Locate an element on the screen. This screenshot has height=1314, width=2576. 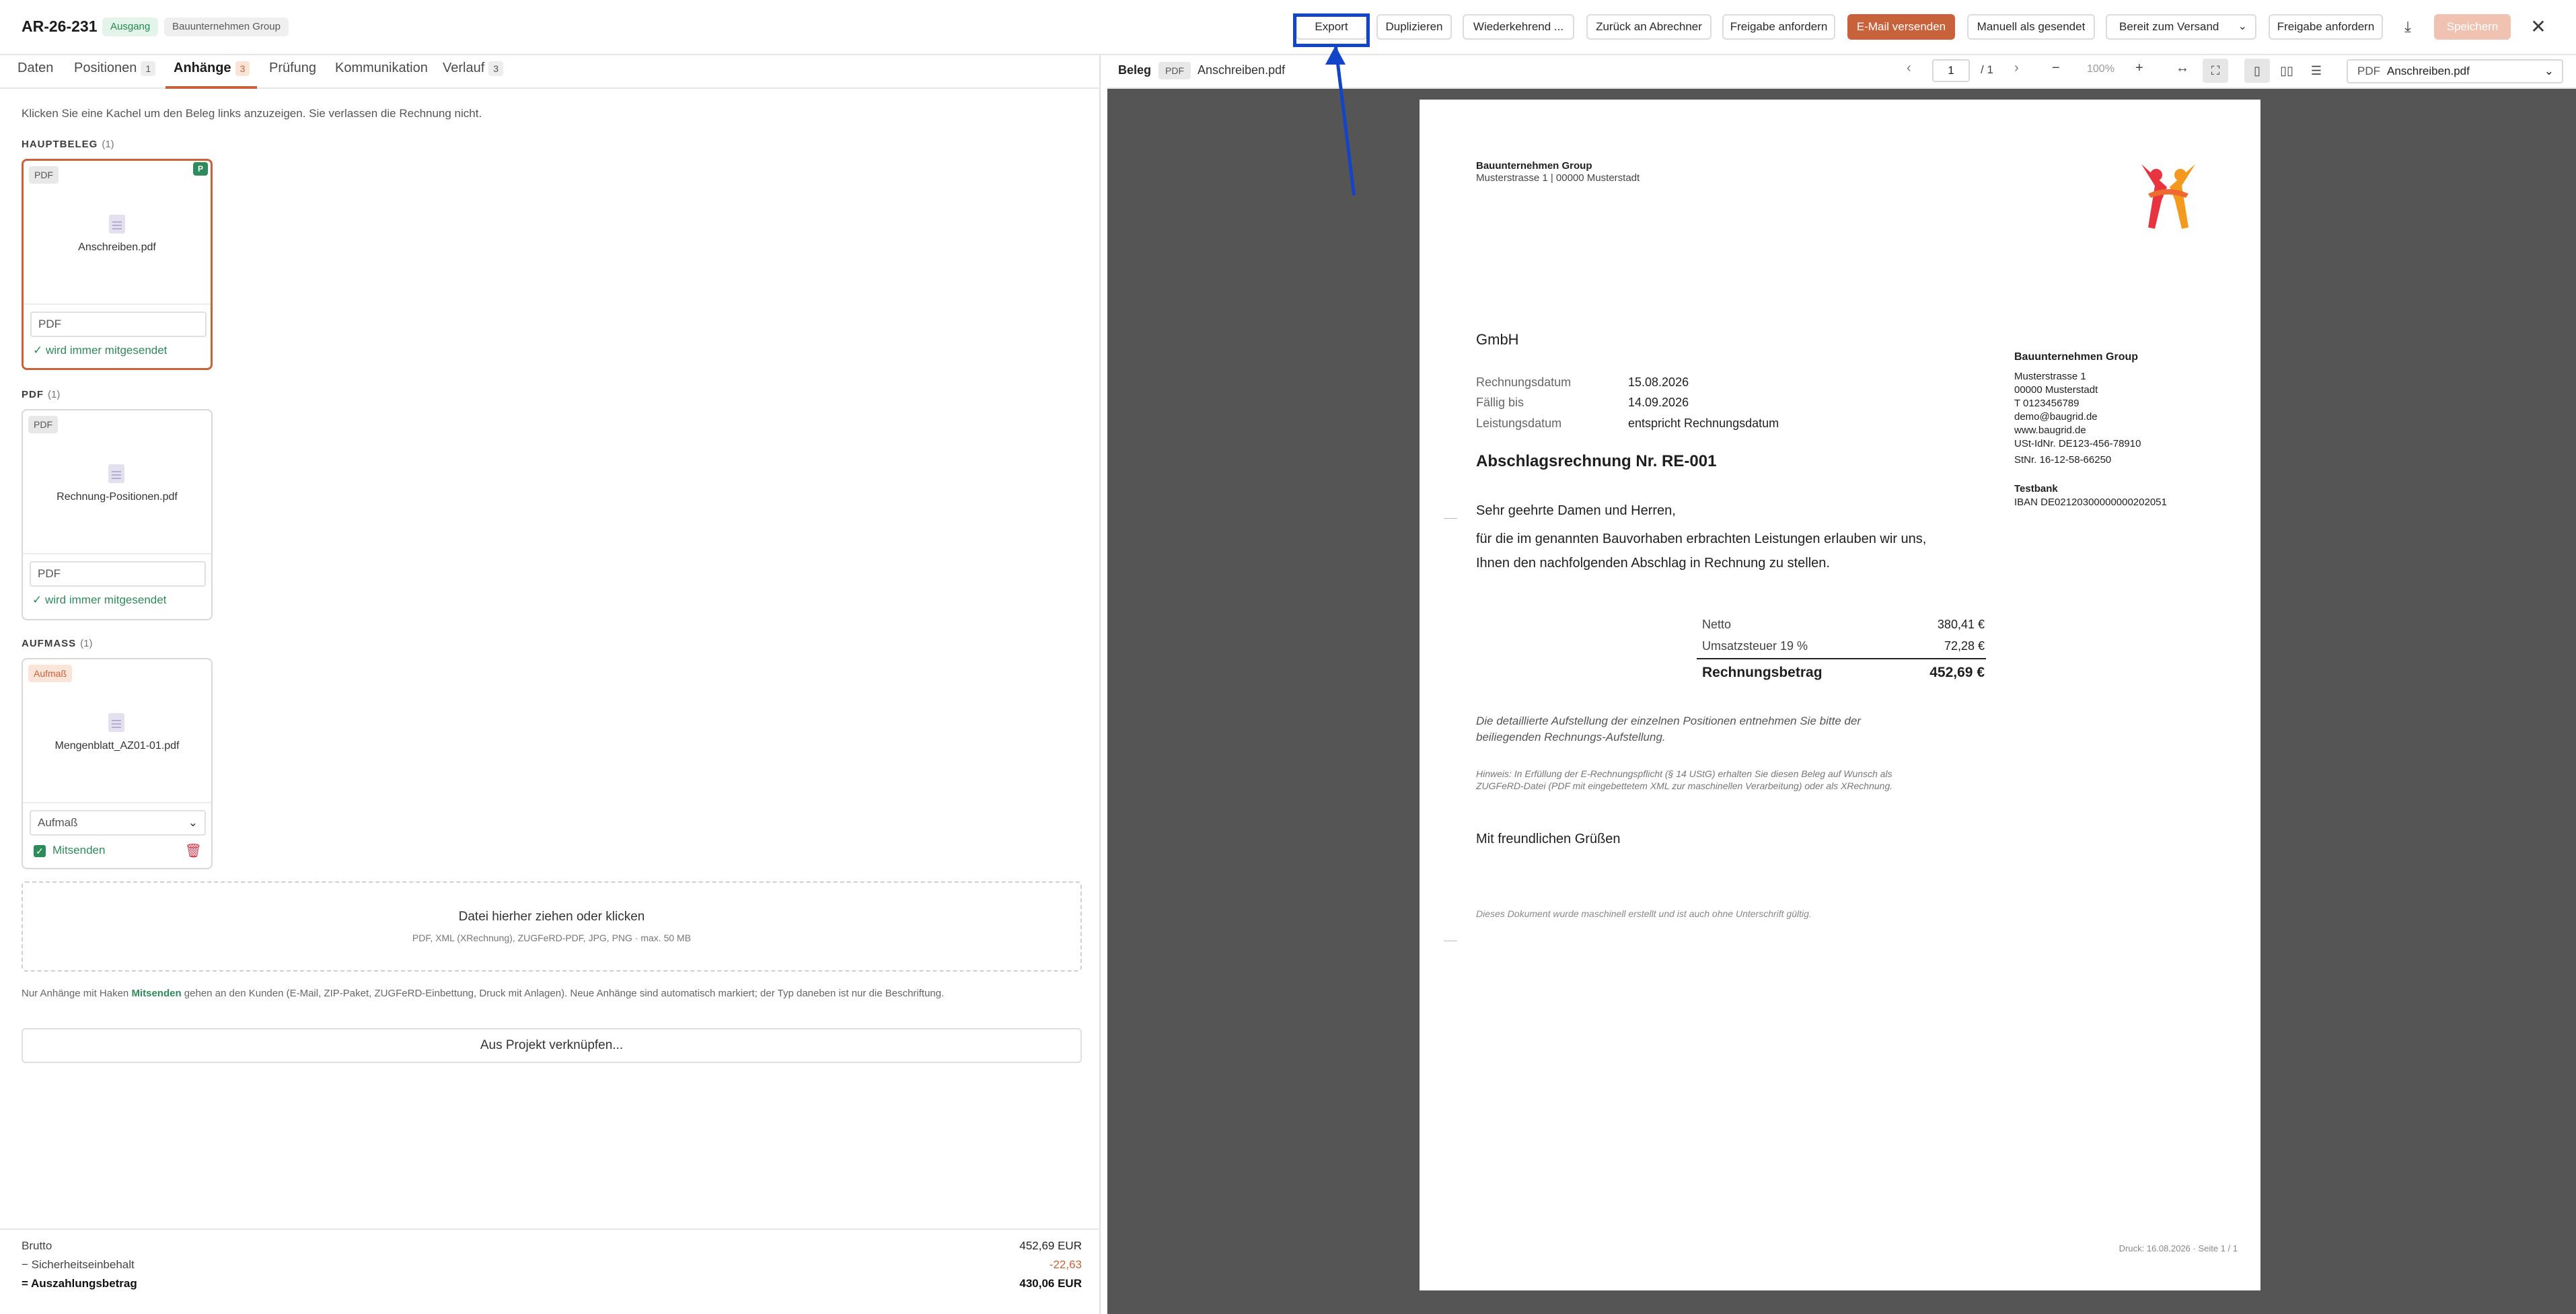
tab-count: 3 is located at coordinates (243, 68).